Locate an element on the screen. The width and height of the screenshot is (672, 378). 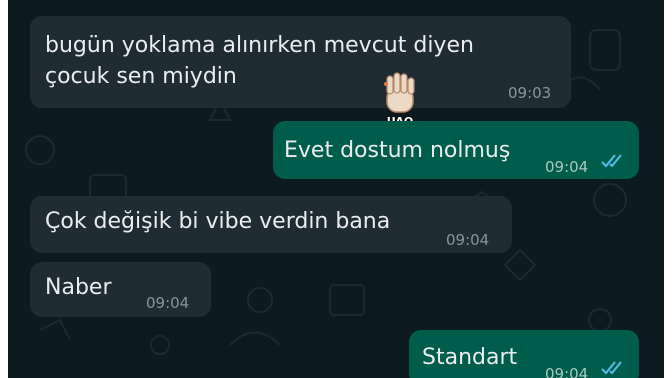
message-bubble-incoming: Naber 09:04 is located at coordinates (120, 289).